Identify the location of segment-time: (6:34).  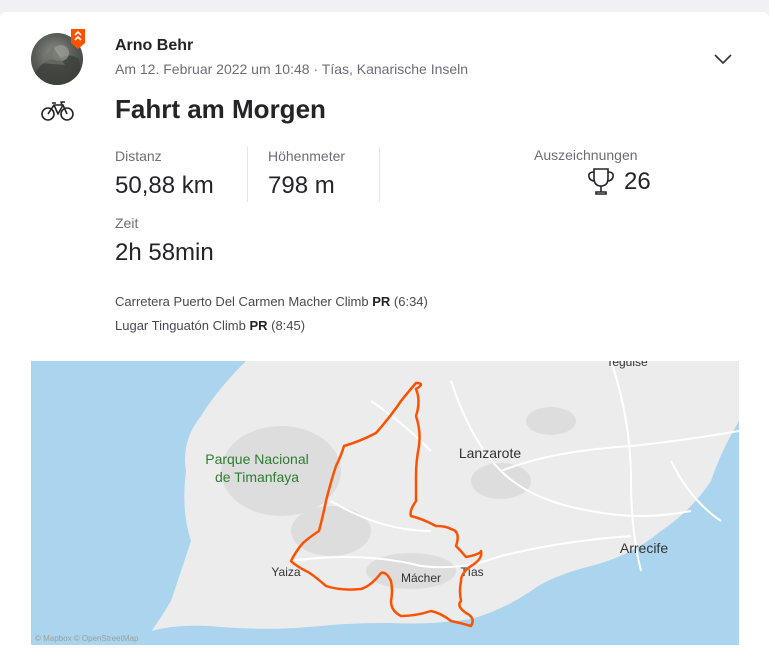
(410, 301).